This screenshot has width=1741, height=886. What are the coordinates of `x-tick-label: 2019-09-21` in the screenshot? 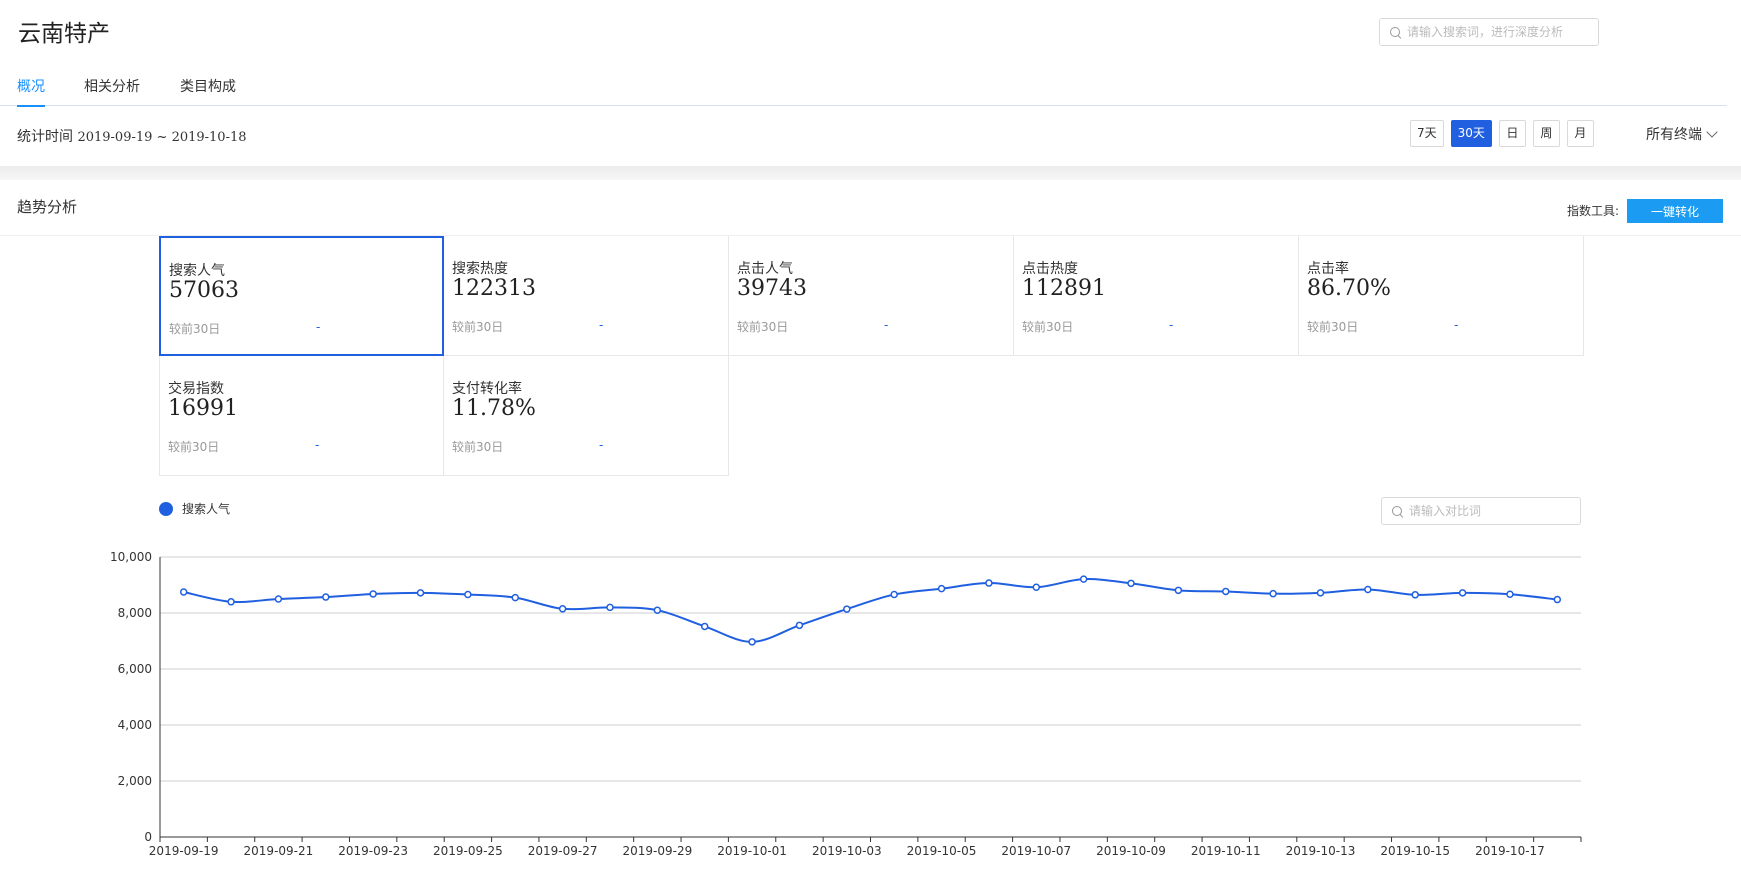 It's located at (279, 851).